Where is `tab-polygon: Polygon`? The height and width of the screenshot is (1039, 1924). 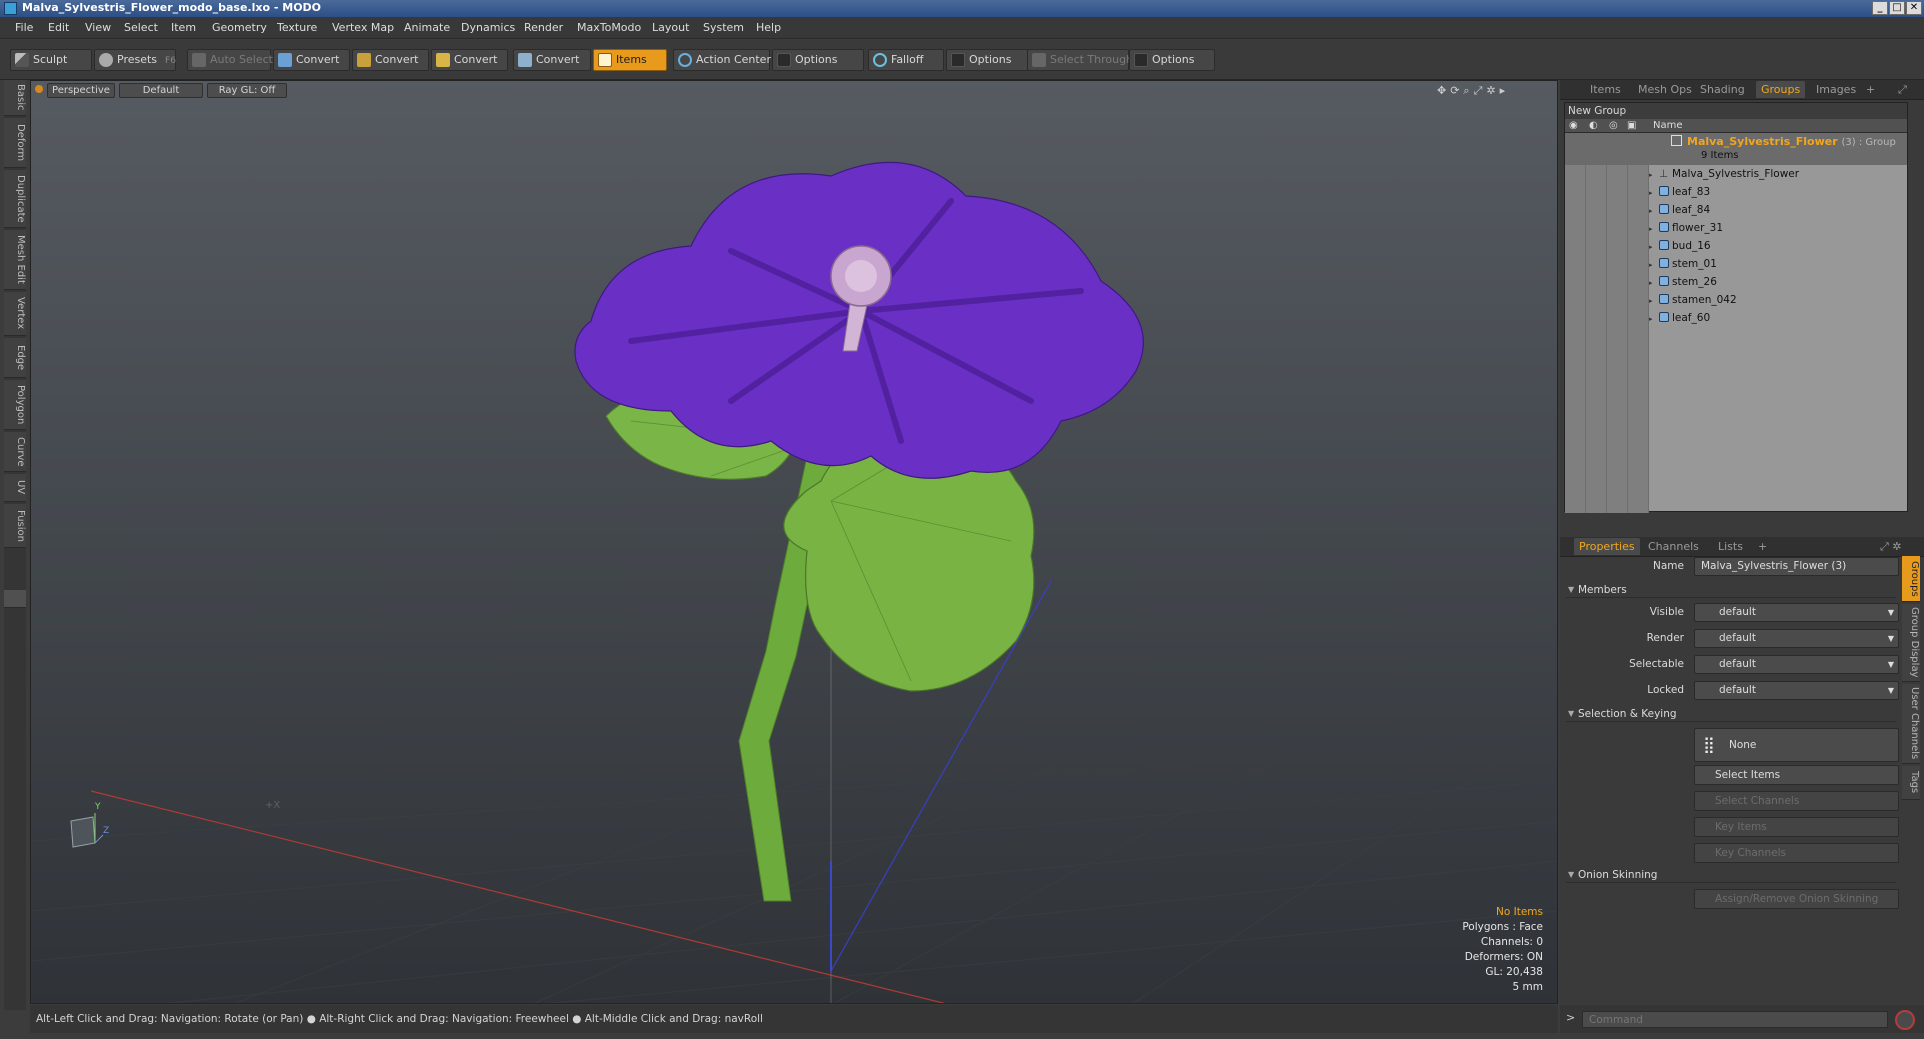
tab-polygon: Polygon is located at coordinates (15, 405).